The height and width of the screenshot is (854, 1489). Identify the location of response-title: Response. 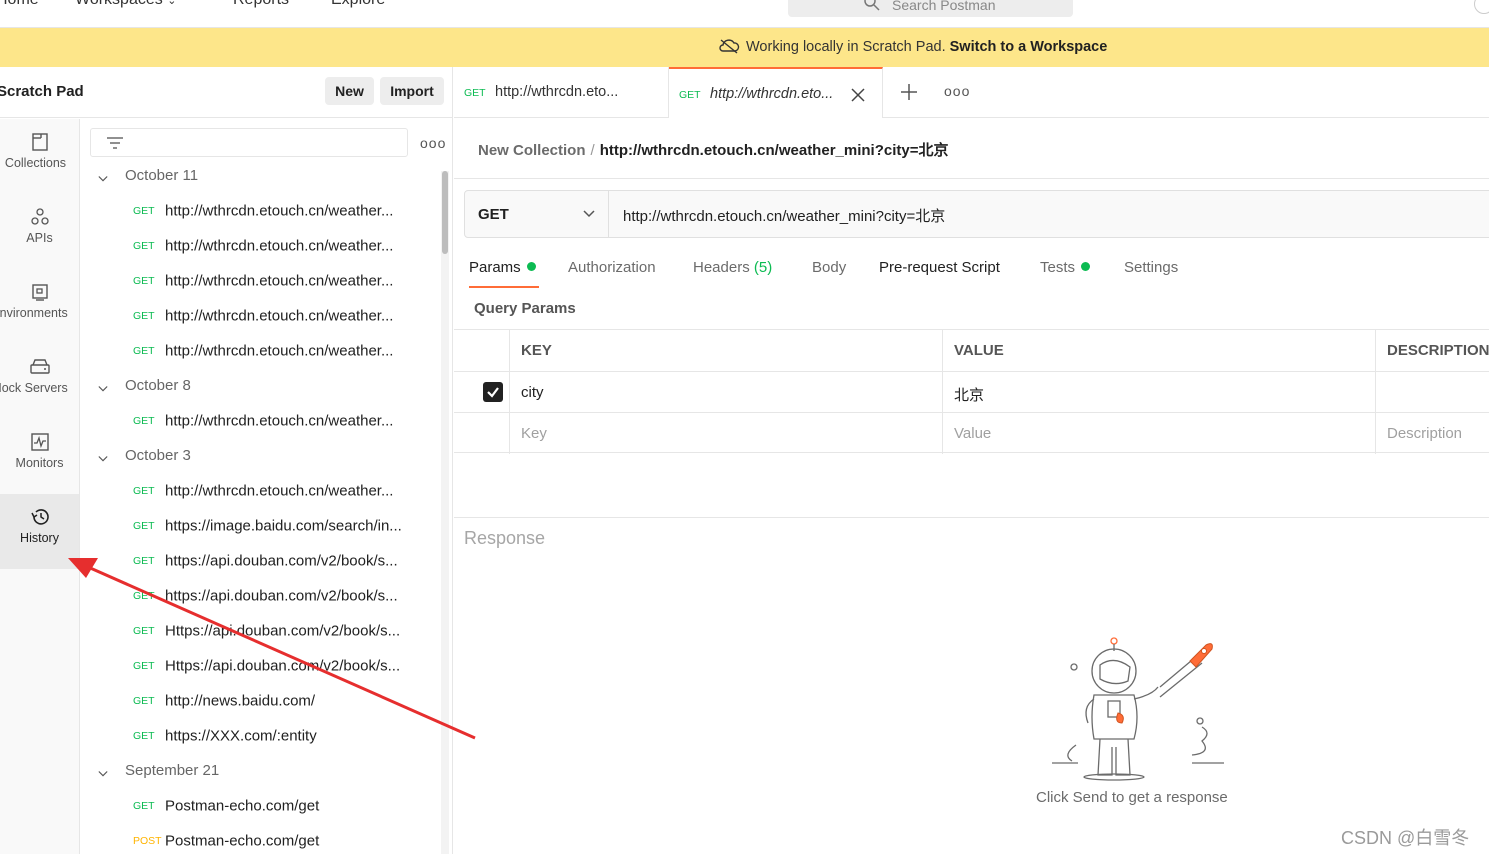
(505, 538).